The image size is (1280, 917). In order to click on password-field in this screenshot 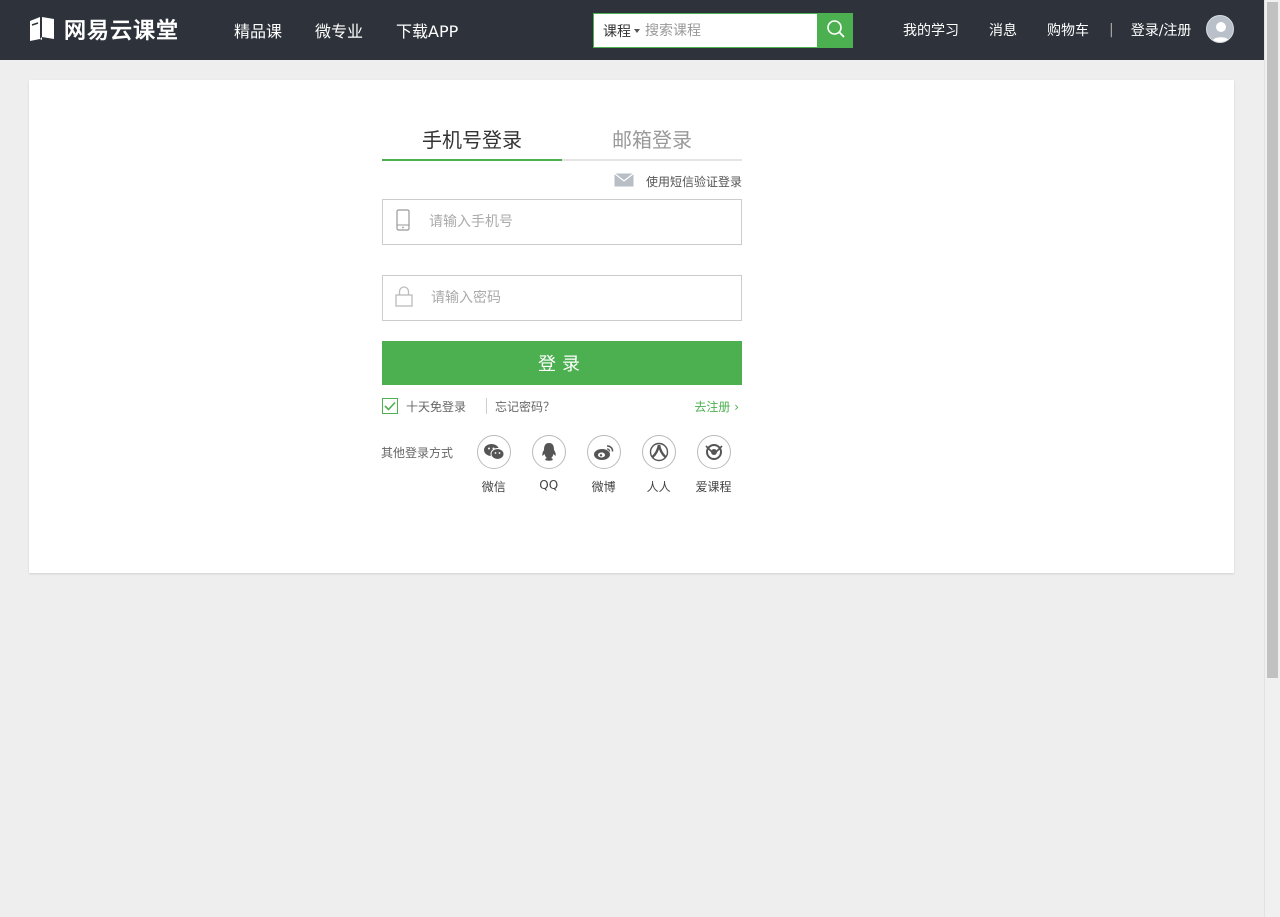, I will do `click(562, 298)`.